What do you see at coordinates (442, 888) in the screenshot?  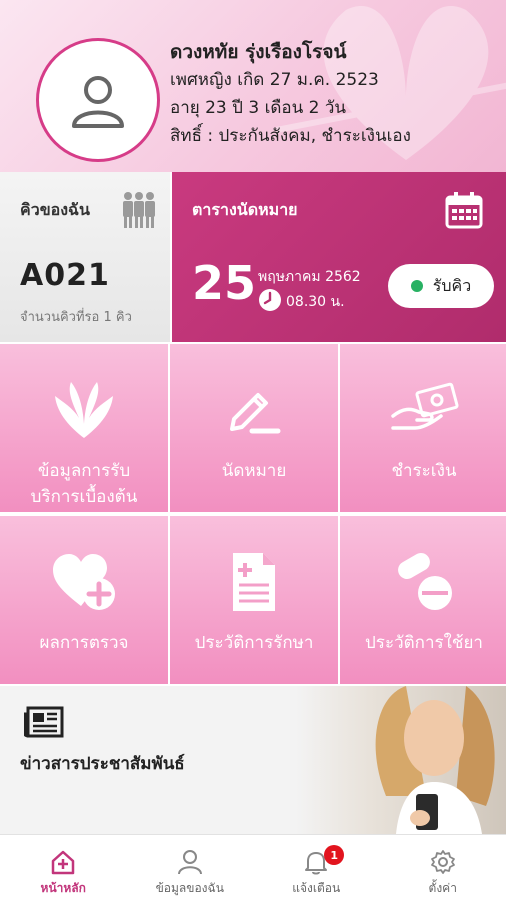 I see `nav-settings-label: ตั้งค่า` at bounding box center [442, 888].